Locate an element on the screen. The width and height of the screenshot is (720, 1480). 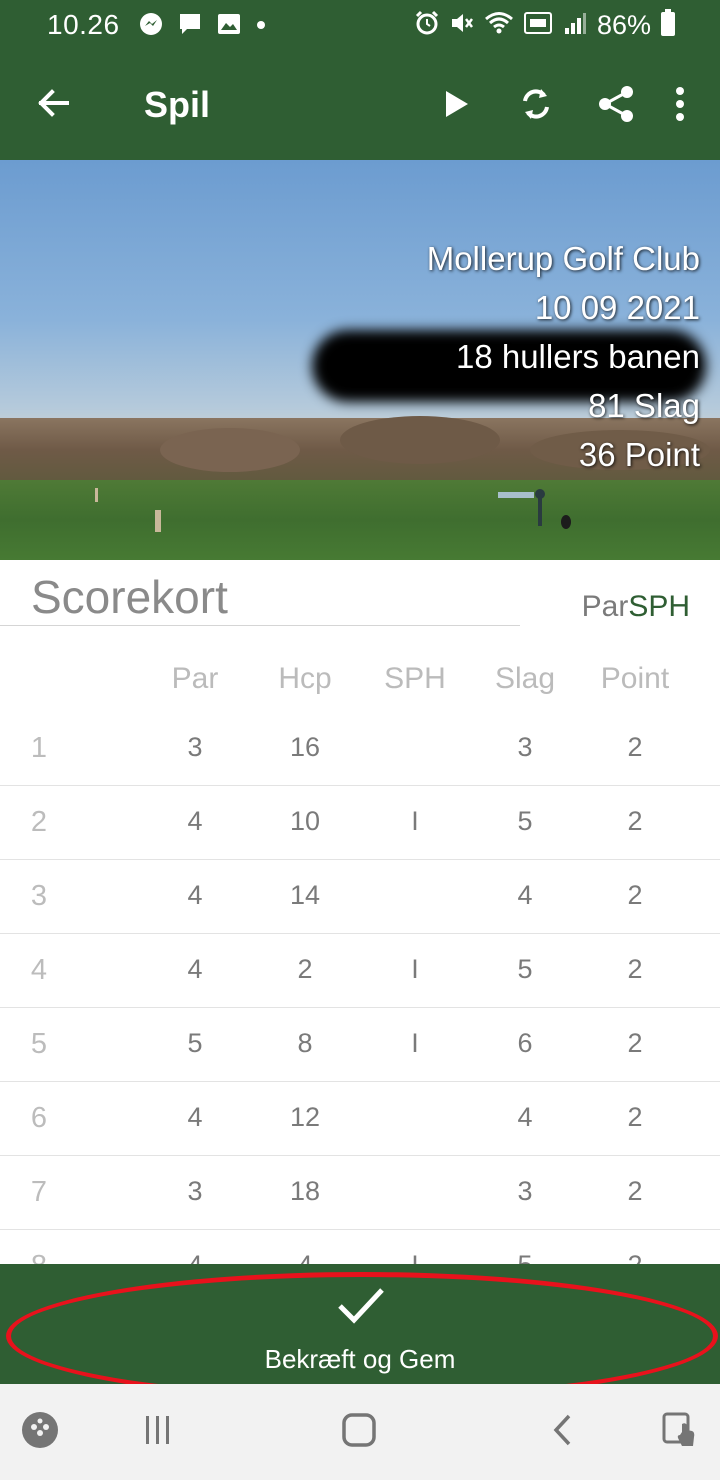
par-value: 5 is located at coordinates (195, 1043).